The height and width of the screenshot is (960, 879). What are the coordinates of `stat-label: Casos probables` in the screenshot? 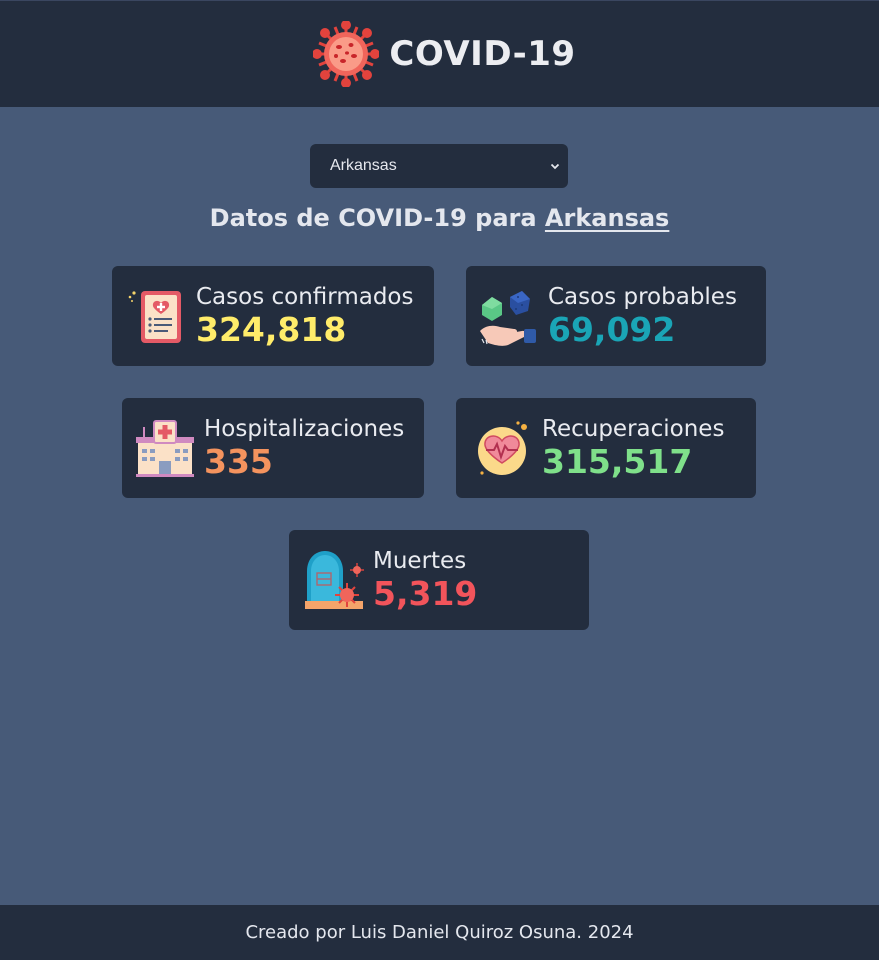 It's located at (642, 297).